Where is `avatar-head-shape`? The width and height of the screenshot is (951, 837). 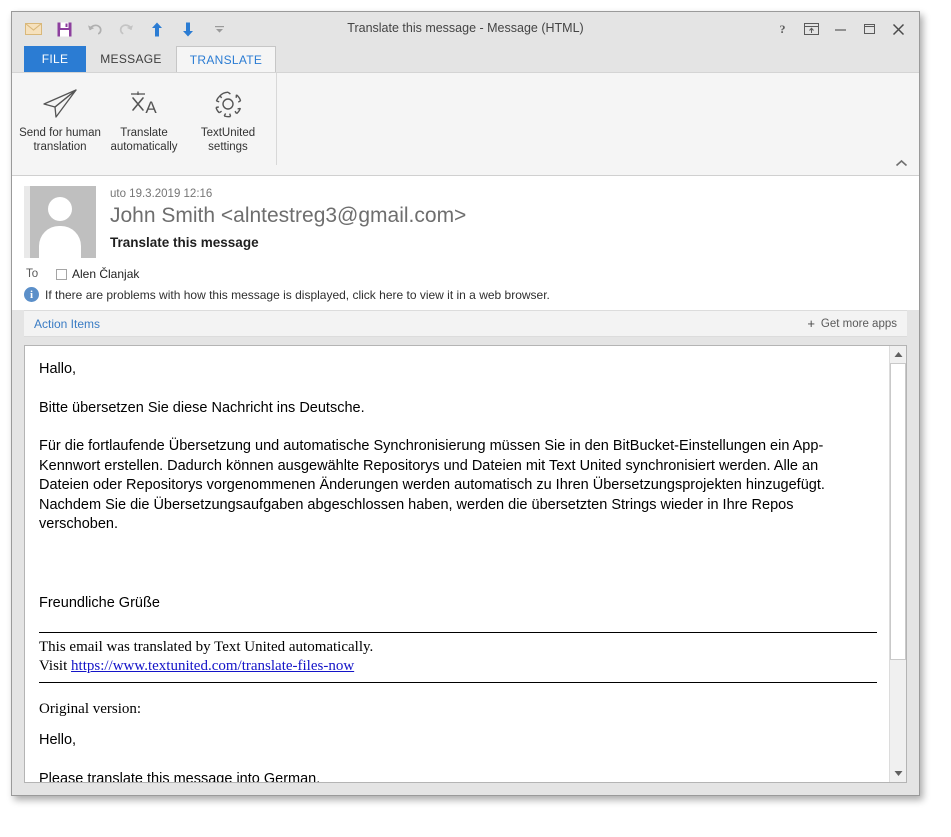
avatar-head-shape is located at coordinates (60, 209).